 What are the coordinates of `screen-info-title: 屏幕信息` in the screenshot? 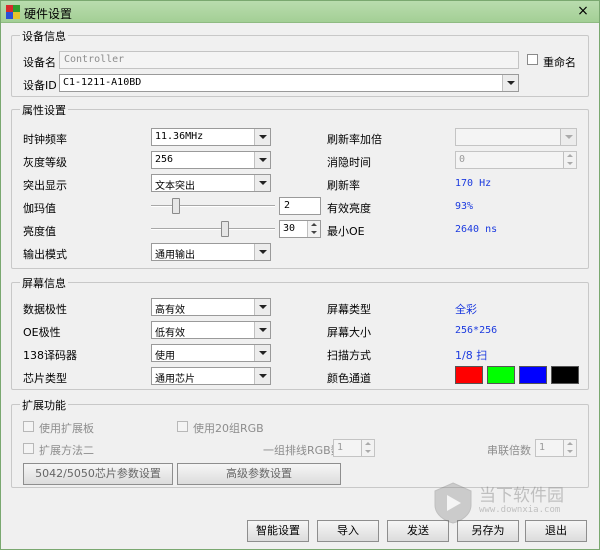 It's located at (44, 283).